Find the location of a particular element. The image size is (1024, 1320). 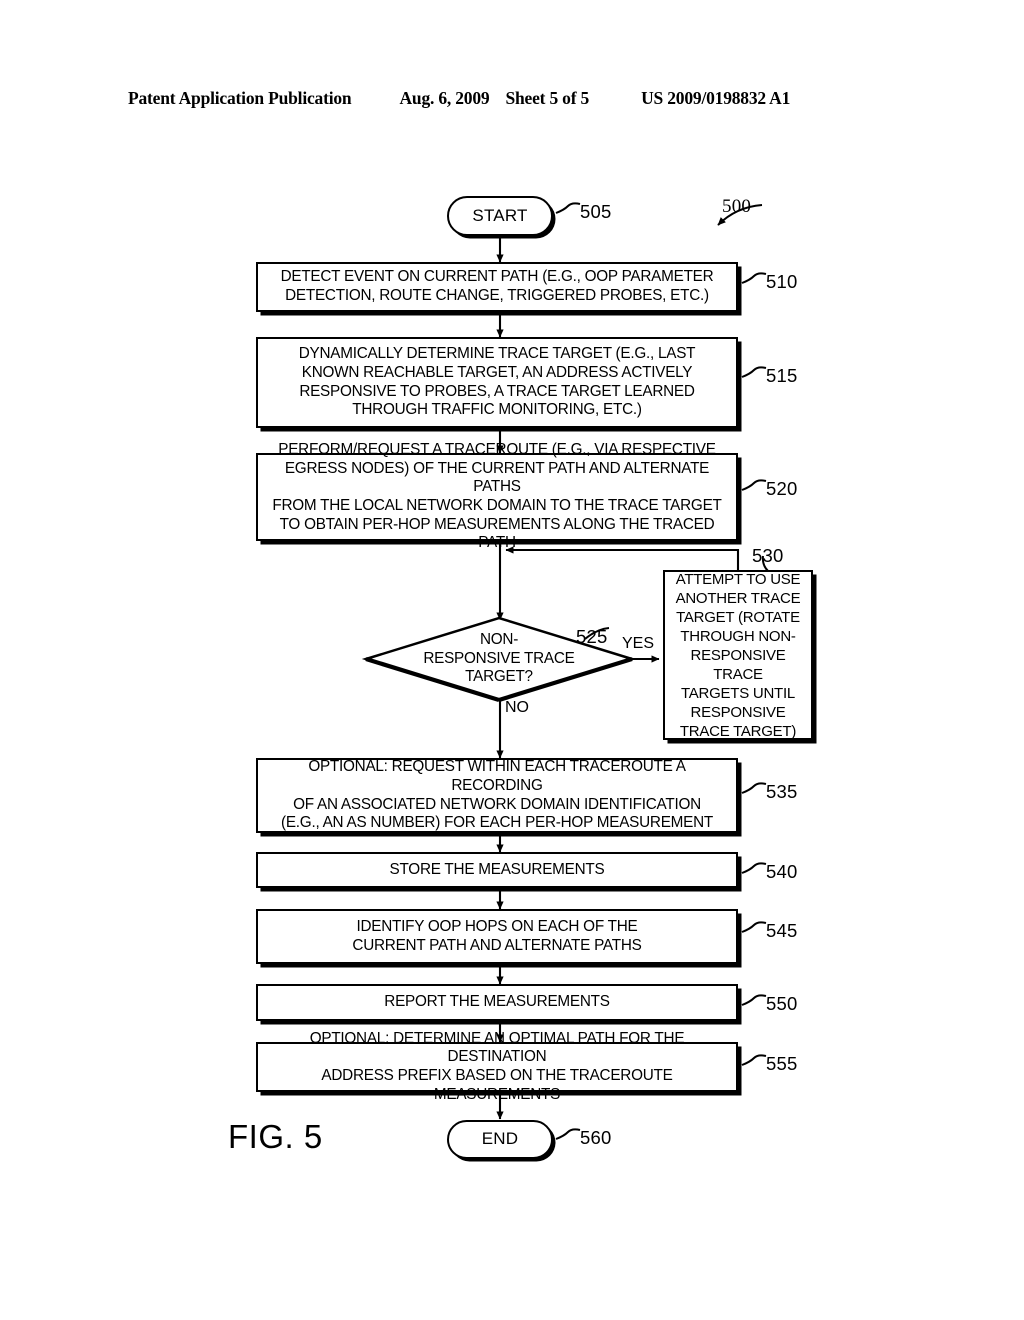

flow-node-550-label: REPORT THE MEASUREMENTS is located at coordinates (497, 1002).